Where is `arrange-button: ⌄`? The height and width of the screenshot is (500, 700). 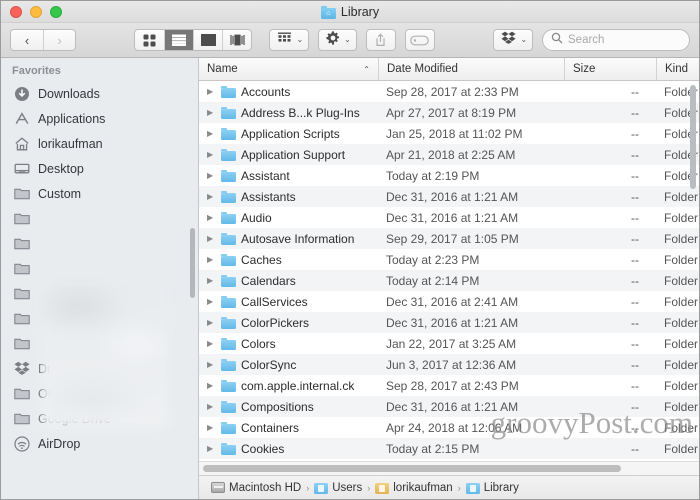
arrange-button: ⌄ is located at coordinates (289, 40).